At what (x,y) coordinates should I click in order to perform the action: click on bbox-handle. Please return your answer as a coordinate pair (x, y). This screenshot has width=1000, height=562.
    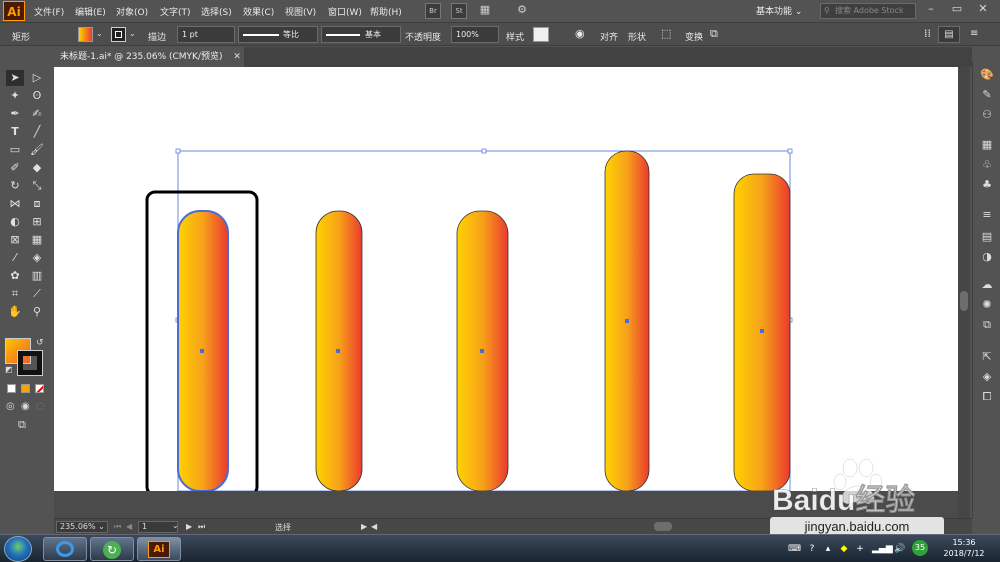
    Looking at the image, I should click on (484, 151).